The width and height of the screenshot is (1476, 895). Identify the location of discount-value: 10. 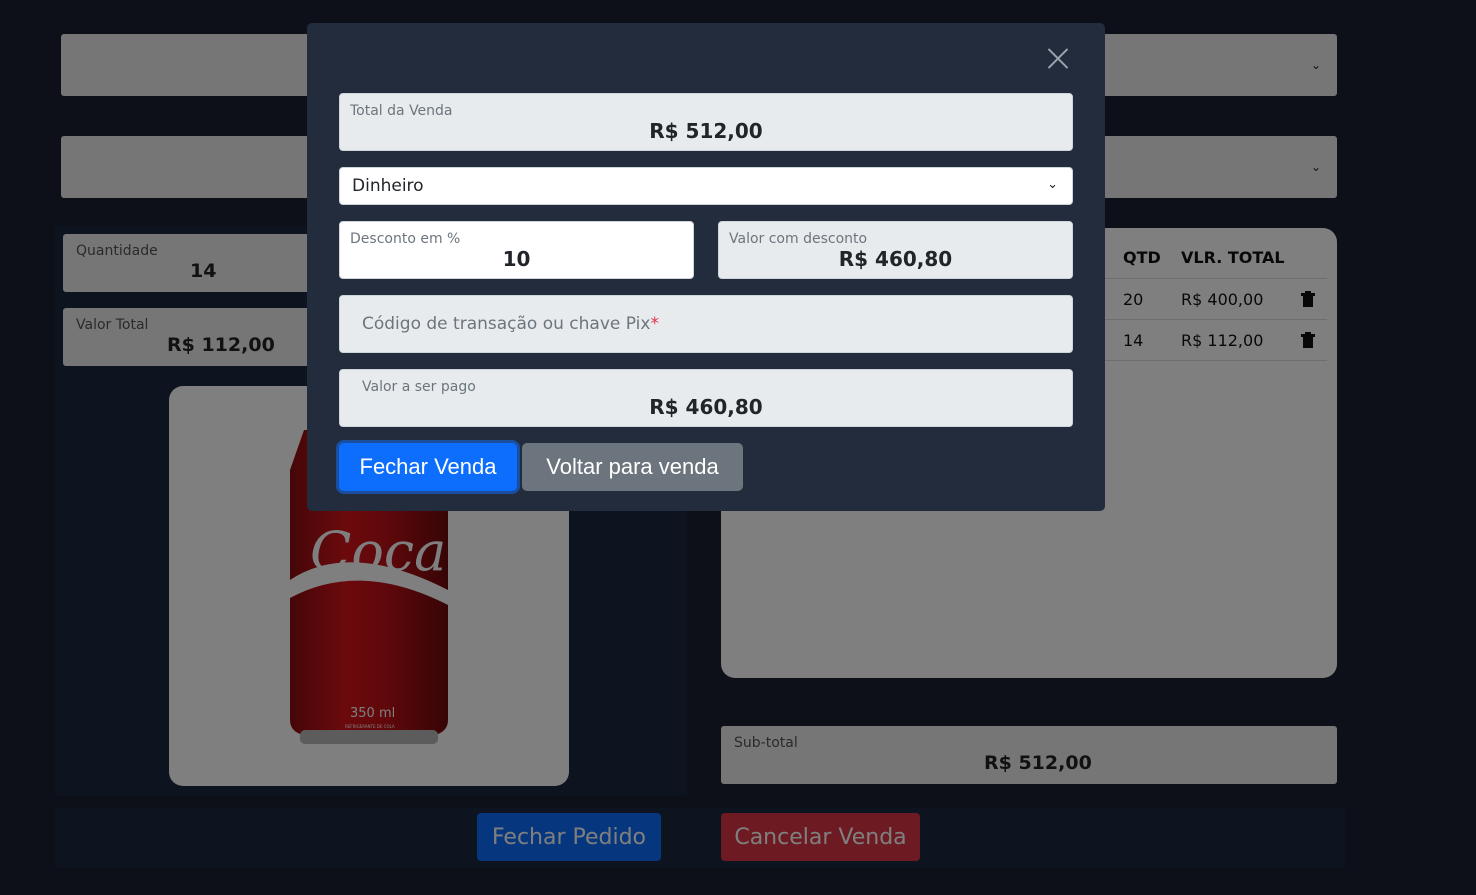
(516, 259).